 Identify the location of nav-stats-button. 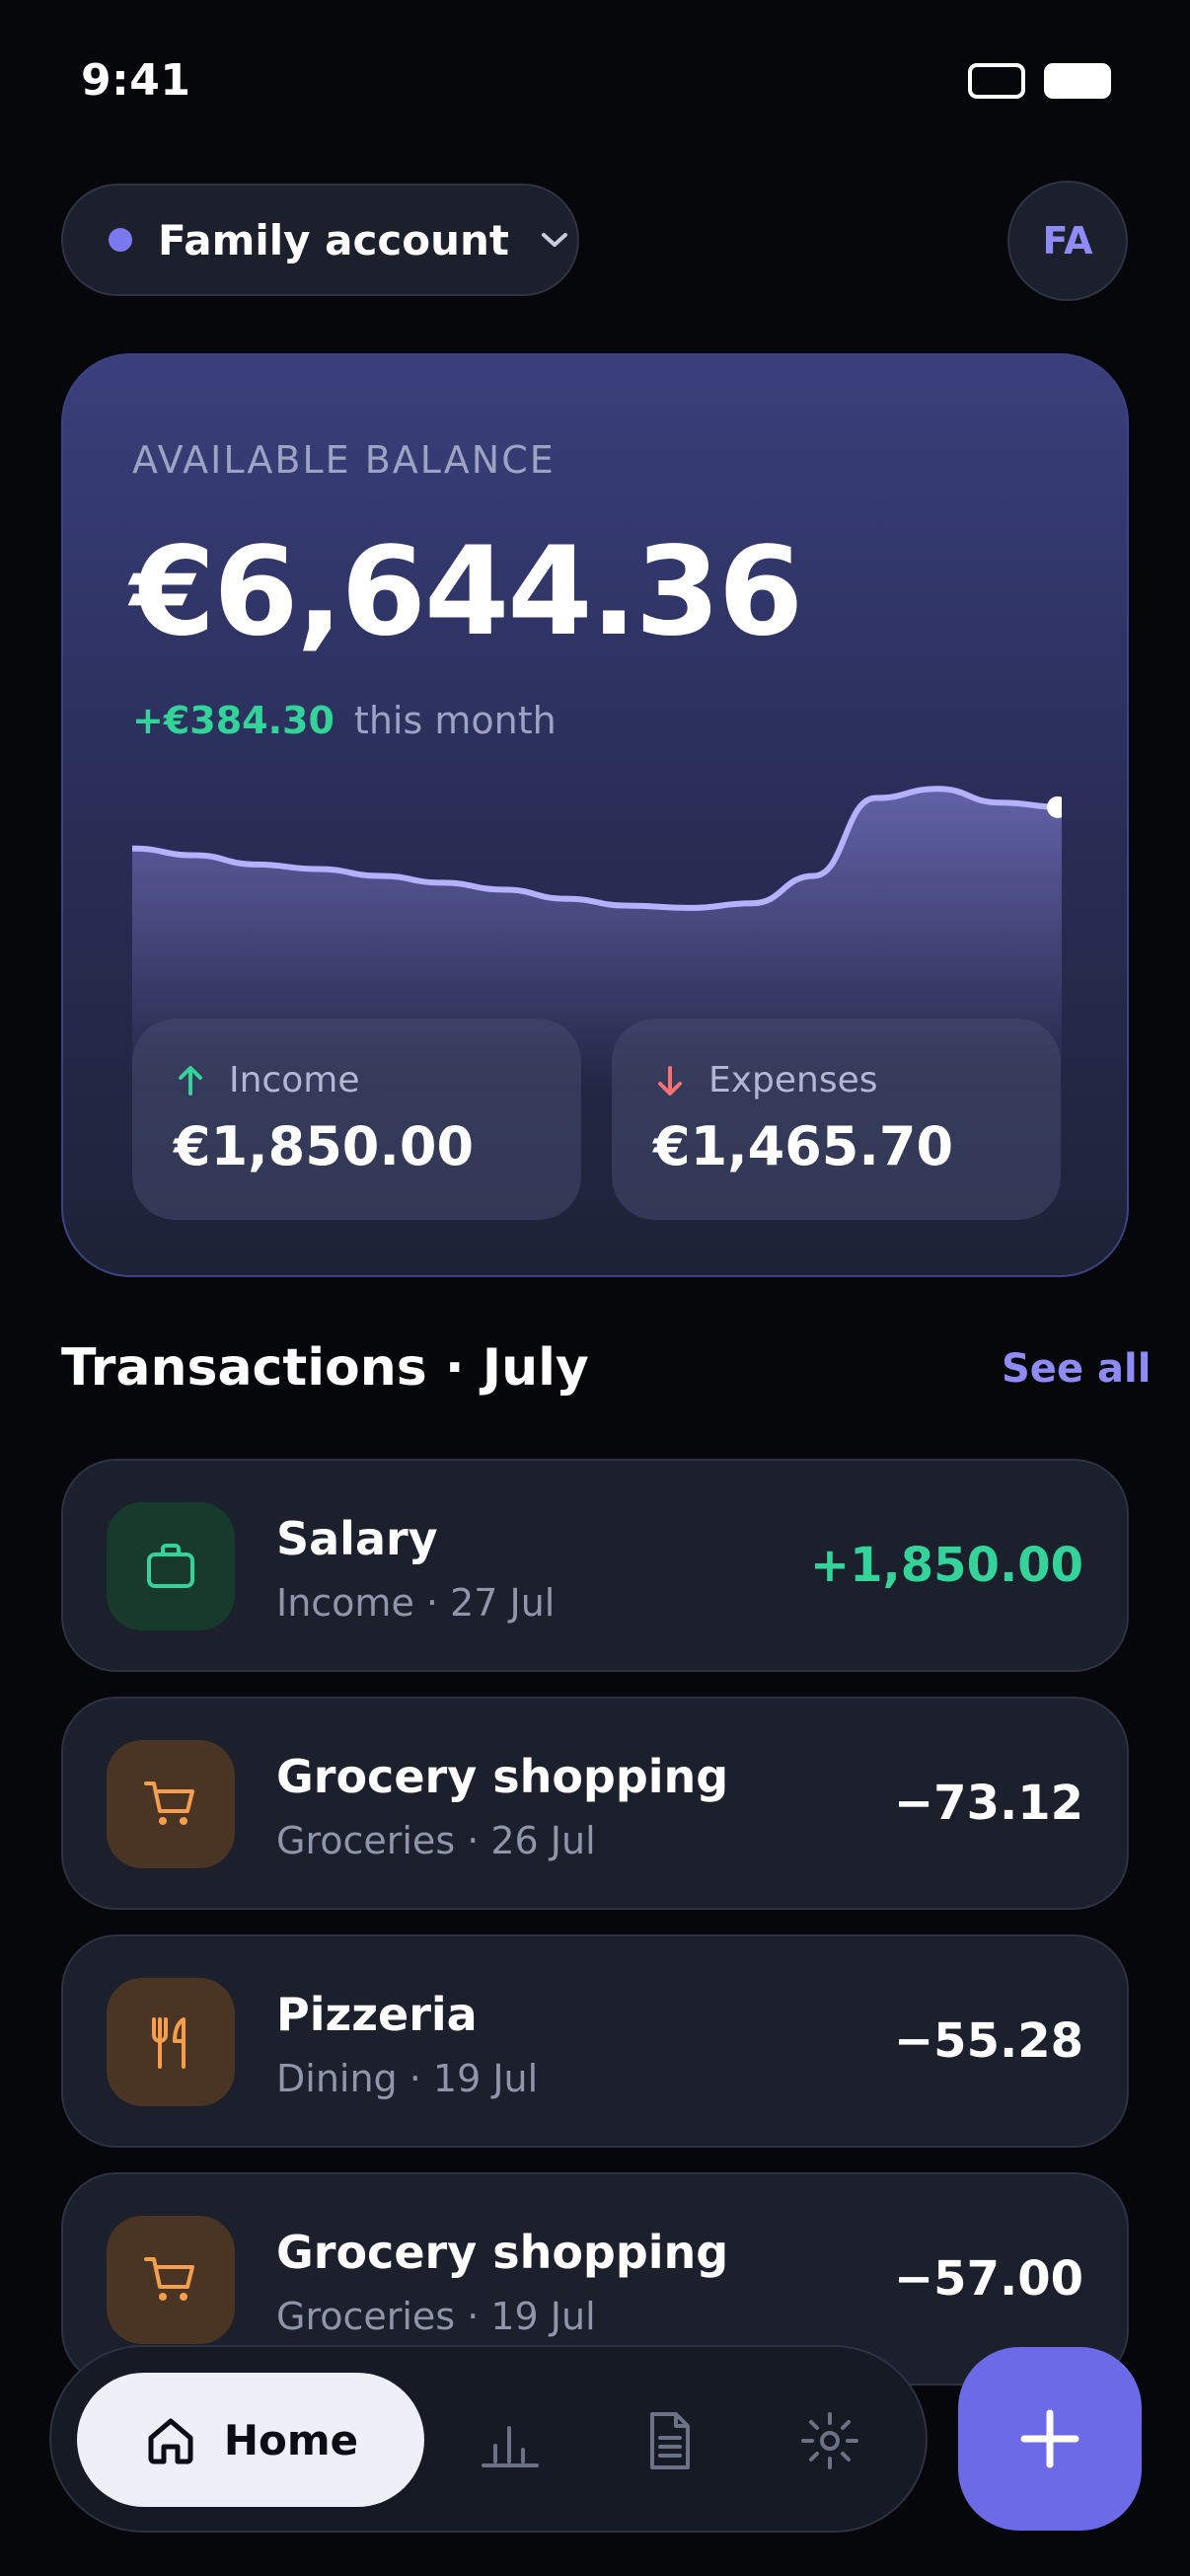
(510, 2440).